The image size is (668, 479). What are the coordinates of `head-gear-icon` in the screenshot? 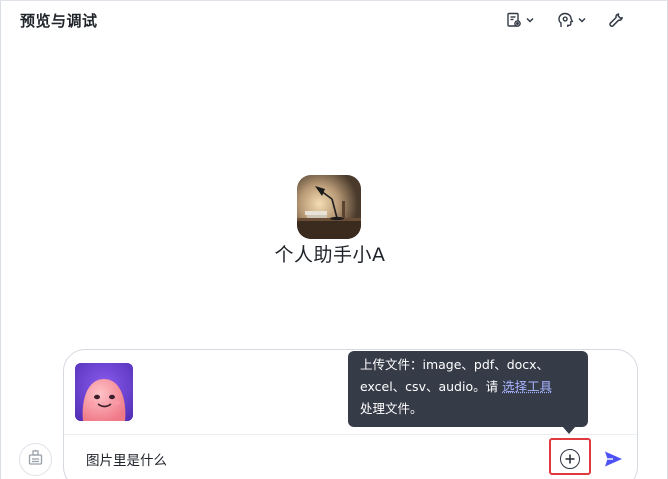 It's located at (565, 20).